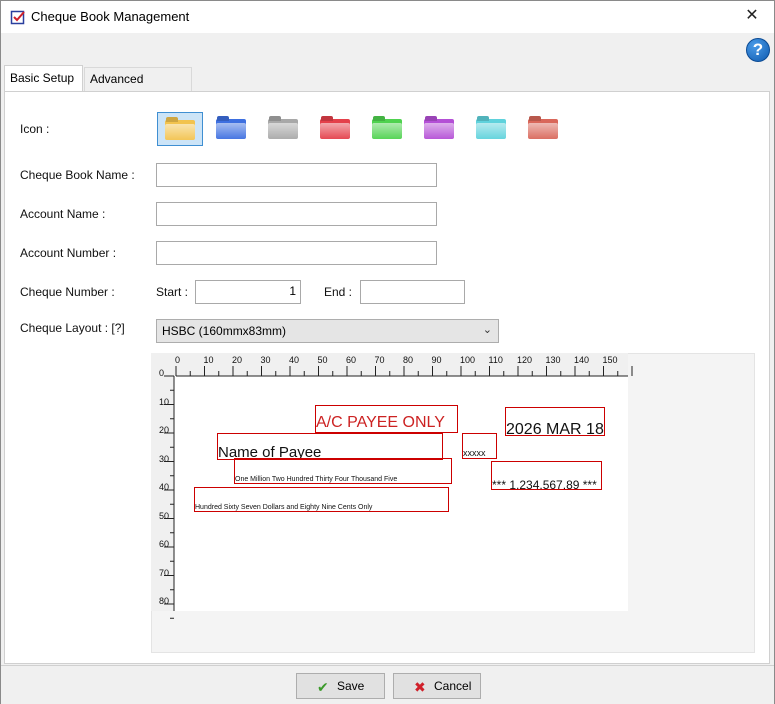  Describe the element at coordinates (453, 686) in the screenshot. I see `cancel-label: Cancel` at that location.